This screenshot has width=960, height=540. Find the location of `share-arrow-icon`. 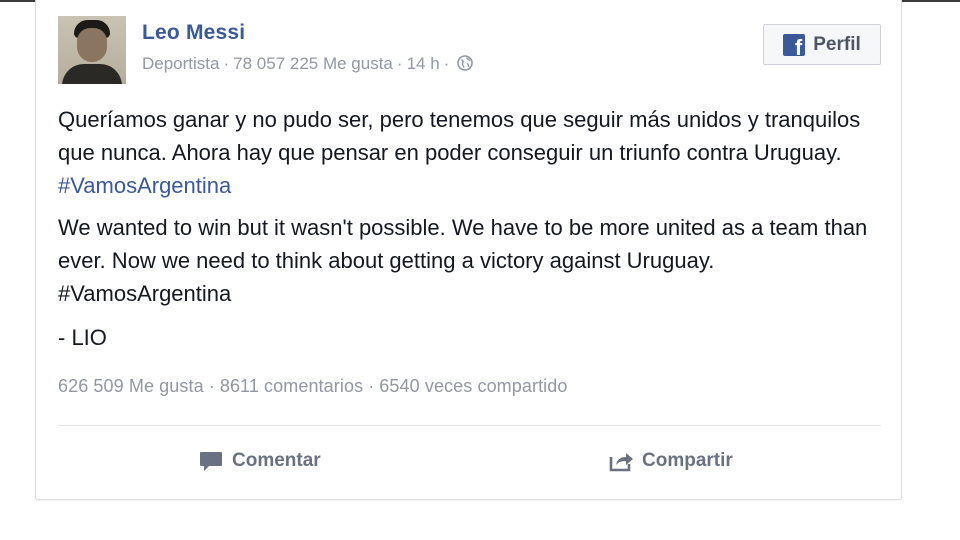

share-arrow-icon is located at coordinates (621, 462).